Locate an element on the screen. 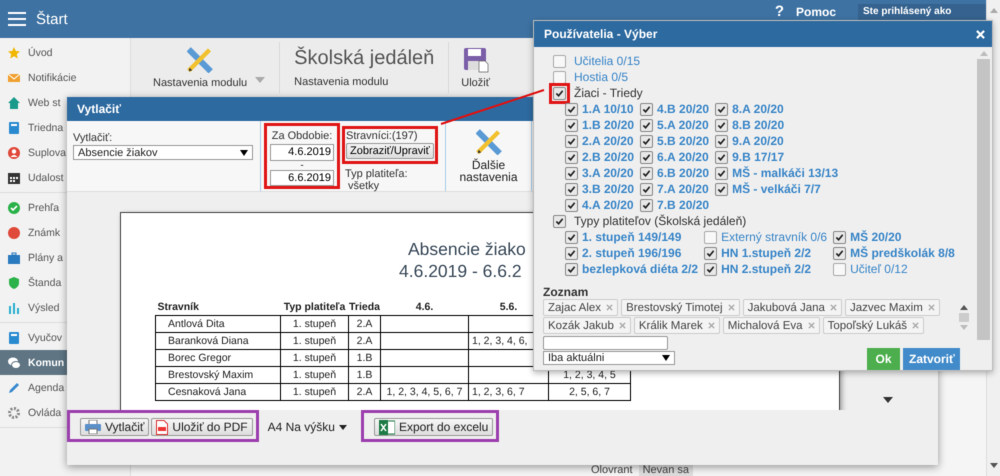 The height and width of the screenshot is (476, 1000). sidebar-item: Udalost is located at coordinates (65, 177).